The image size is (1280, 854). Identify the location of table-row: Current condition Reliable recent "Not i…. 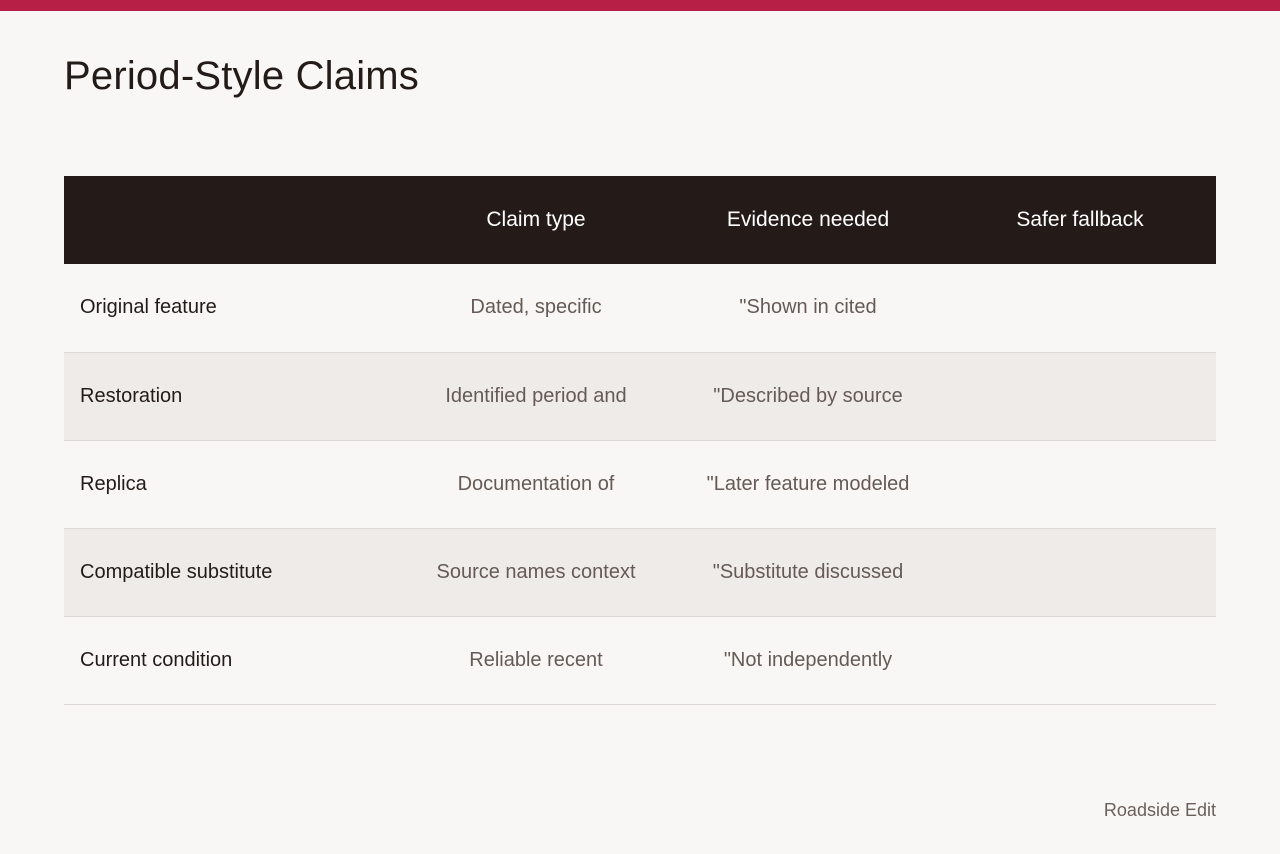
(640, 660).